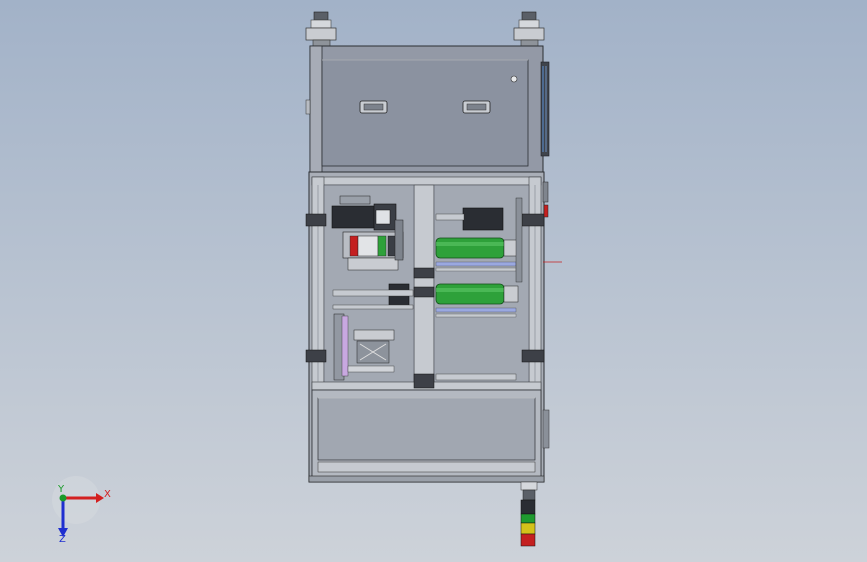 The height and width of the screenshot is (562, 867). What do you see at coordinates (426, 436) in the screenshot?
I see `bottom-cabinet` at bounding box center [426, 436].